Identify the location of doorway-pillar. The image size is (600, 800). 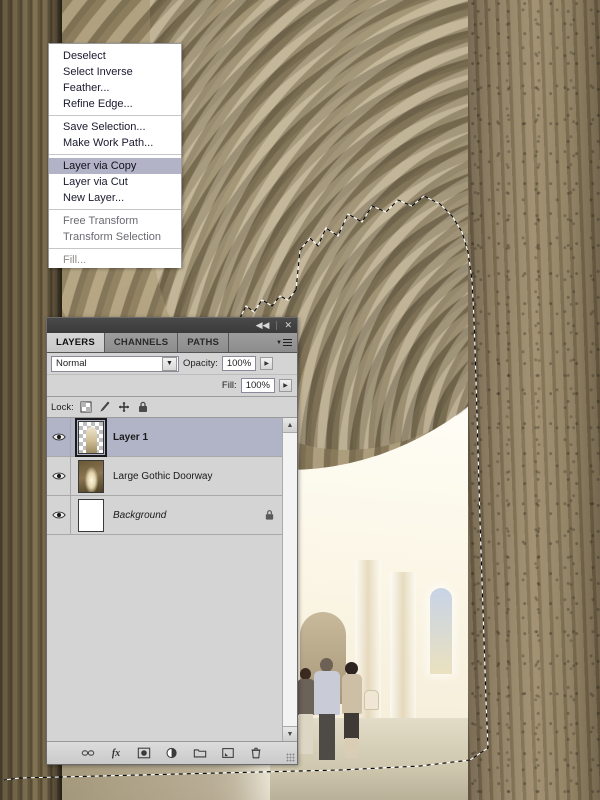
(403, 646).